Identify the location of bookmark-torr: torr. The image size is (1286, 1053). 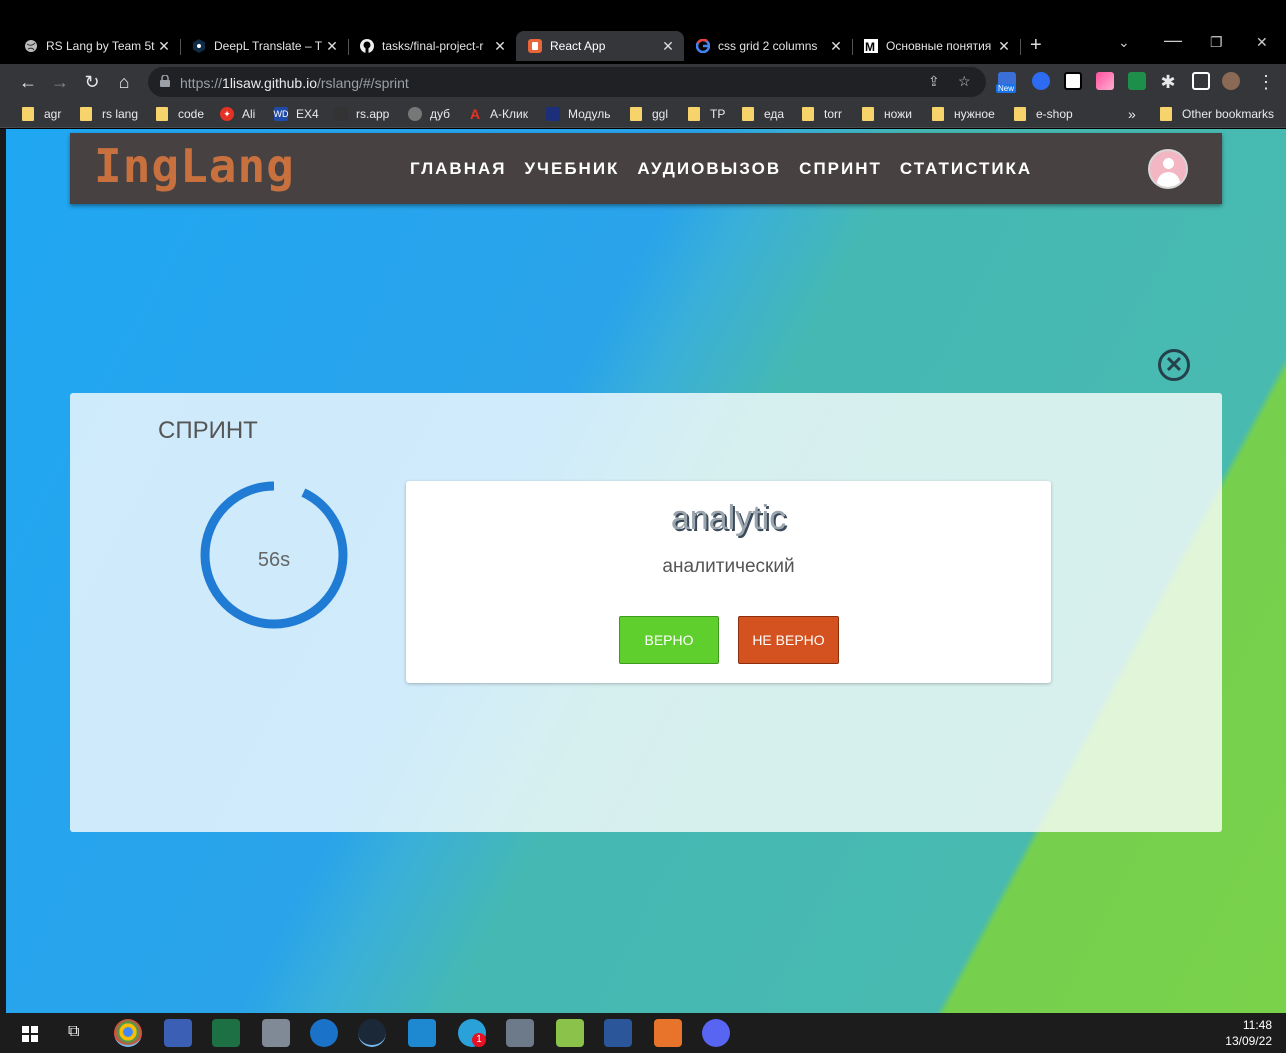
(822, 114).